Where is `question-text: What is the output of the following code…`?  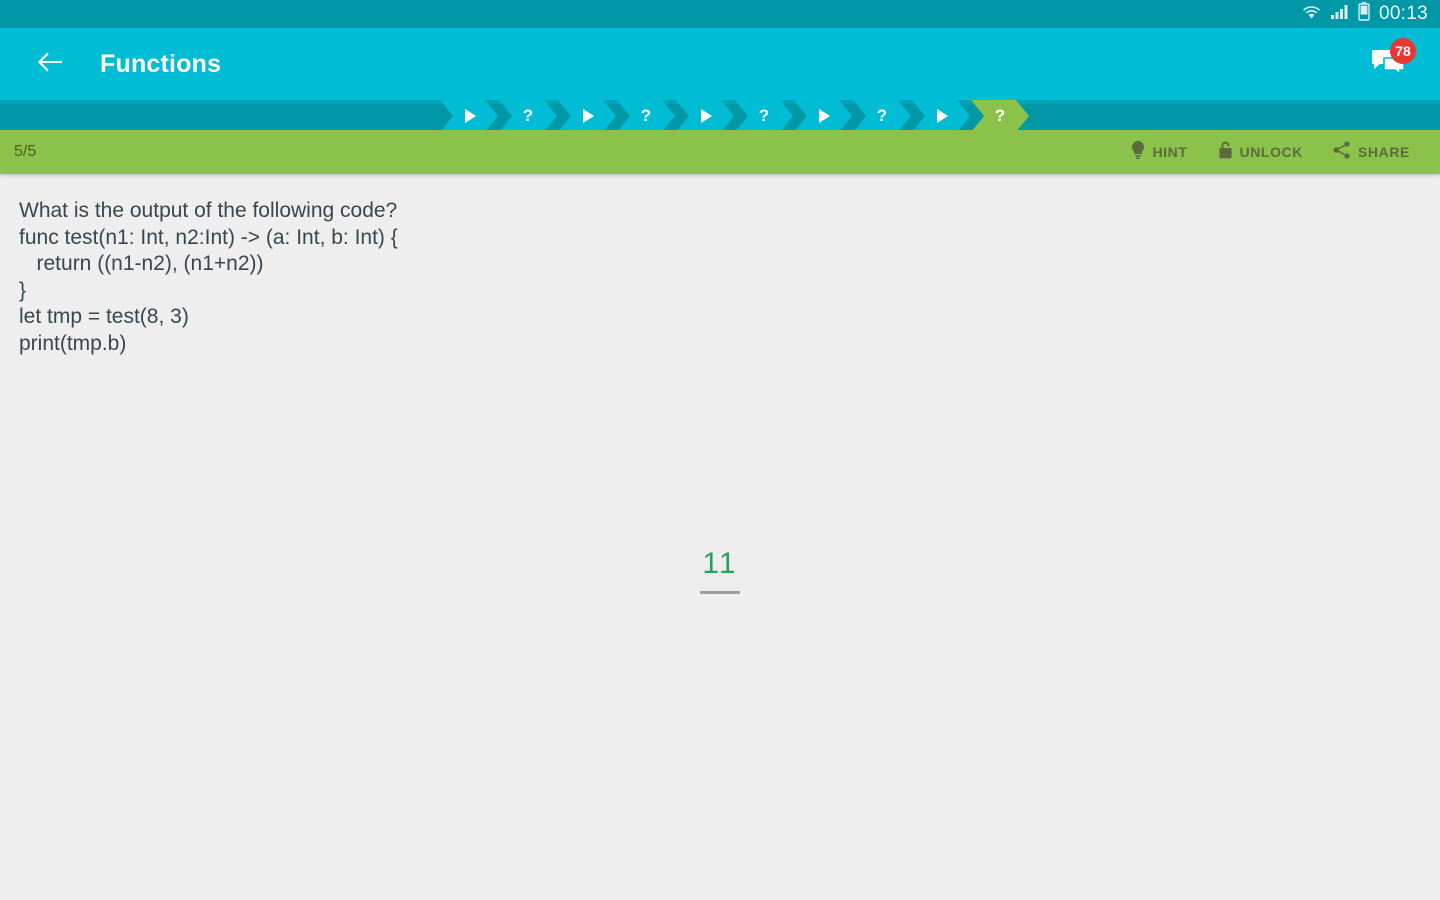
question-text: What is the output of the following code… is located at coordinates (208, 277).